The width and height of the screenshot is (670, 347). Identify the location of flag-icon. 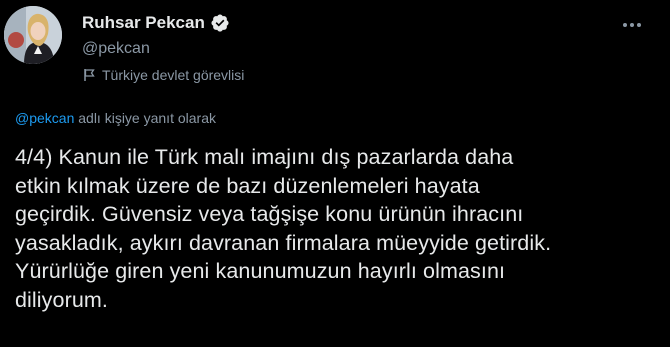
(89, 75).